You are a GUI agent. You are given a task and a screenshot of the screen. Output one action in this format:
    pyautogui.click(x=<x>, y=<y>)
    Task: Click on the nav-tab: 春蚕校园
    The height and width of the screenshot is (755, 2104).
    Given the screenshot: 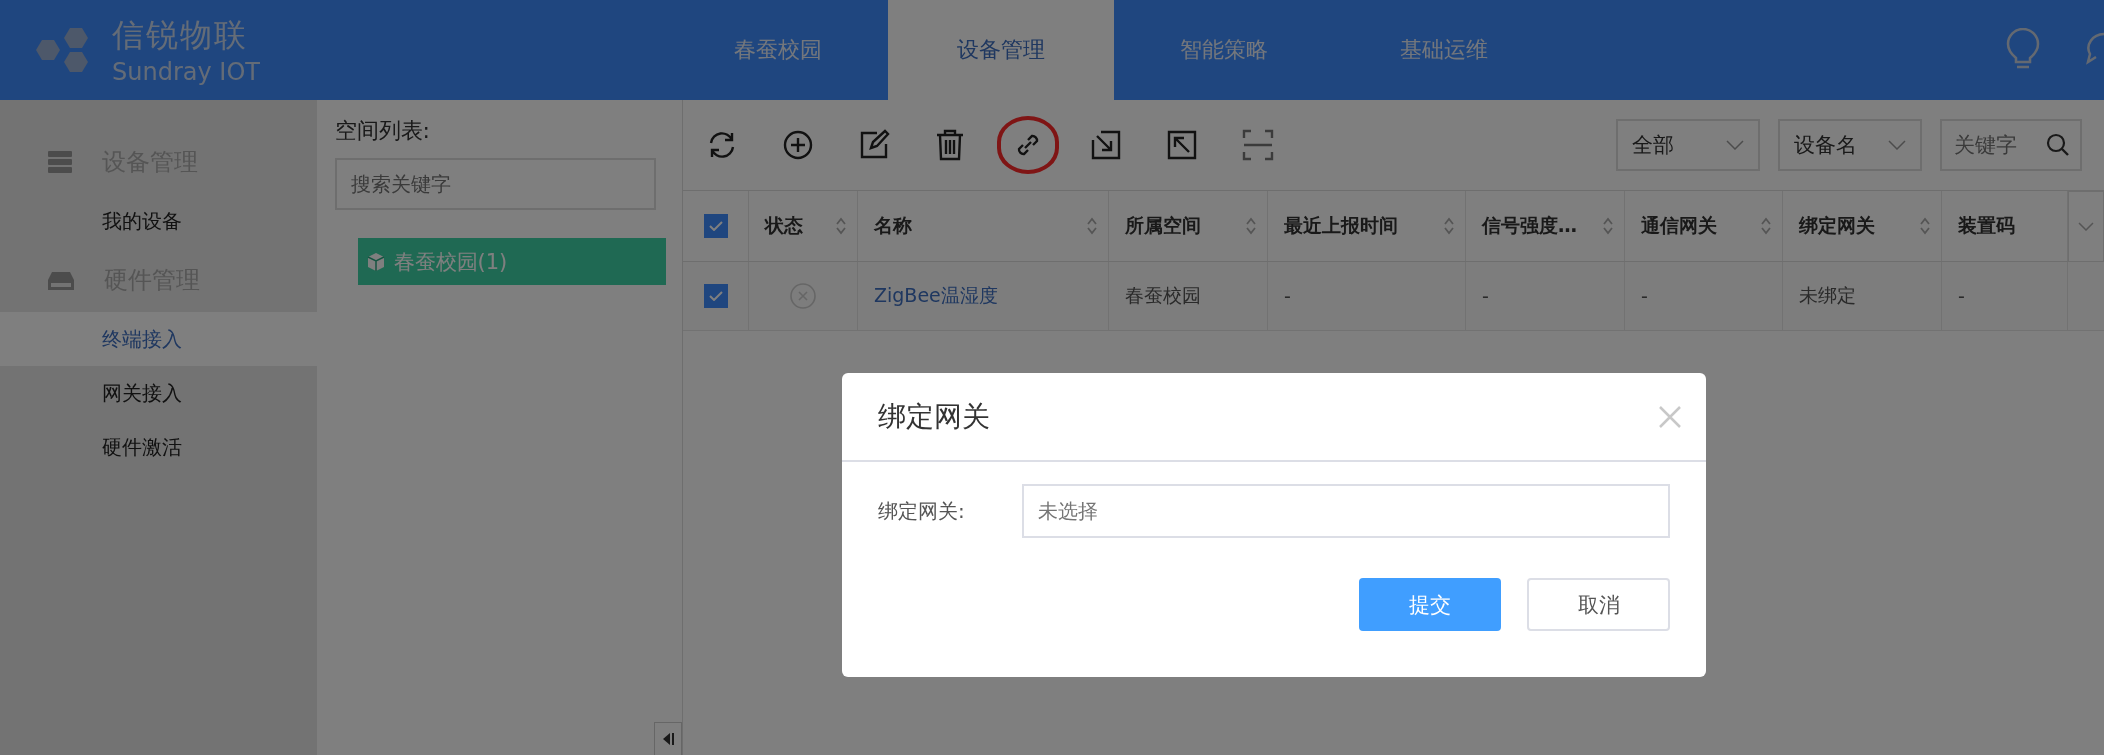 What is the action you would take?
    pyautogui.click(x=778, y=50)
    